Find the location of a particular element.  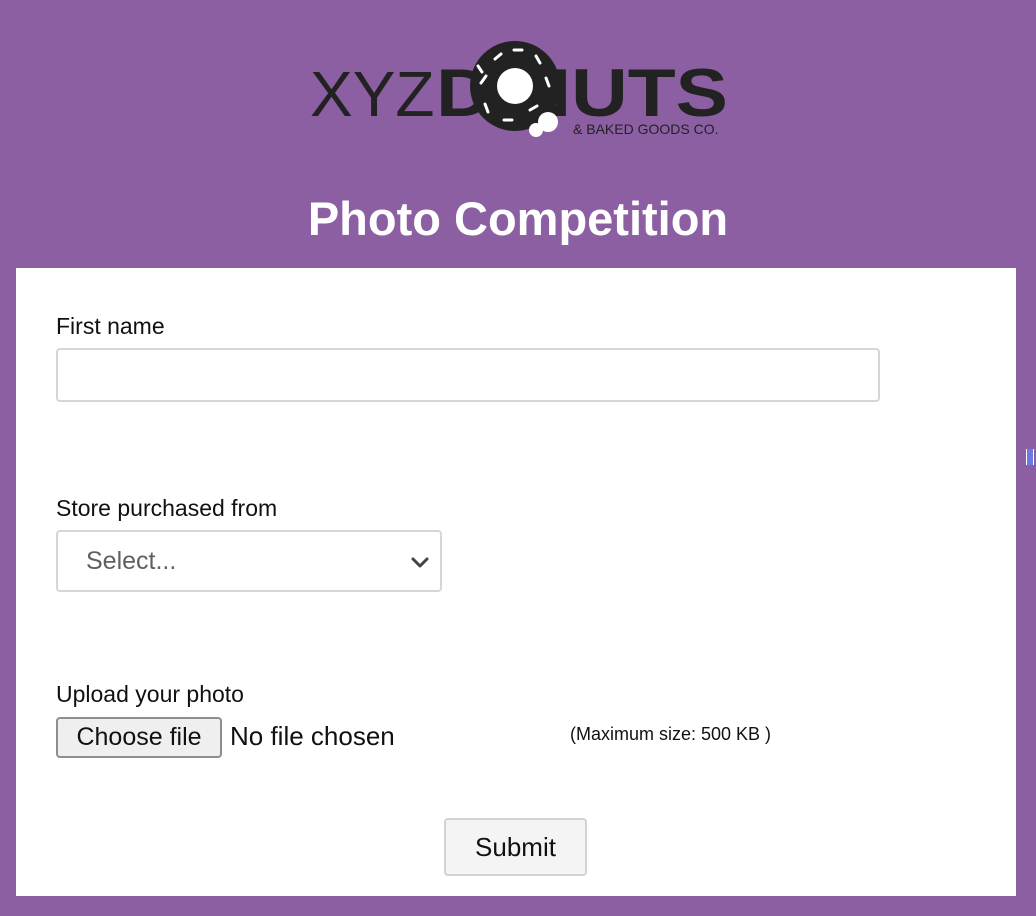

max-size-note: (Maximum size: 500 KB ) is located at coordinates (671, 734).